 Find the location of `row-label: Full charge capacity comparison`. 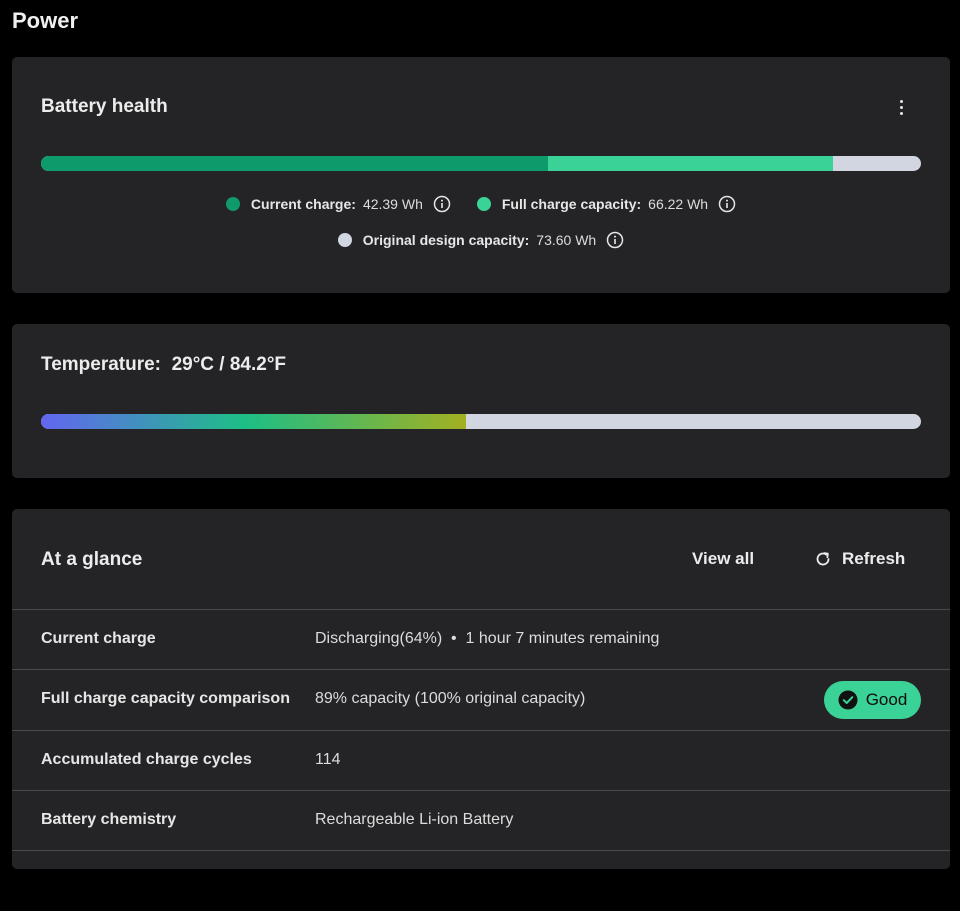

row-label: Full charge capacity comparison is located at coordinates (165, 698).